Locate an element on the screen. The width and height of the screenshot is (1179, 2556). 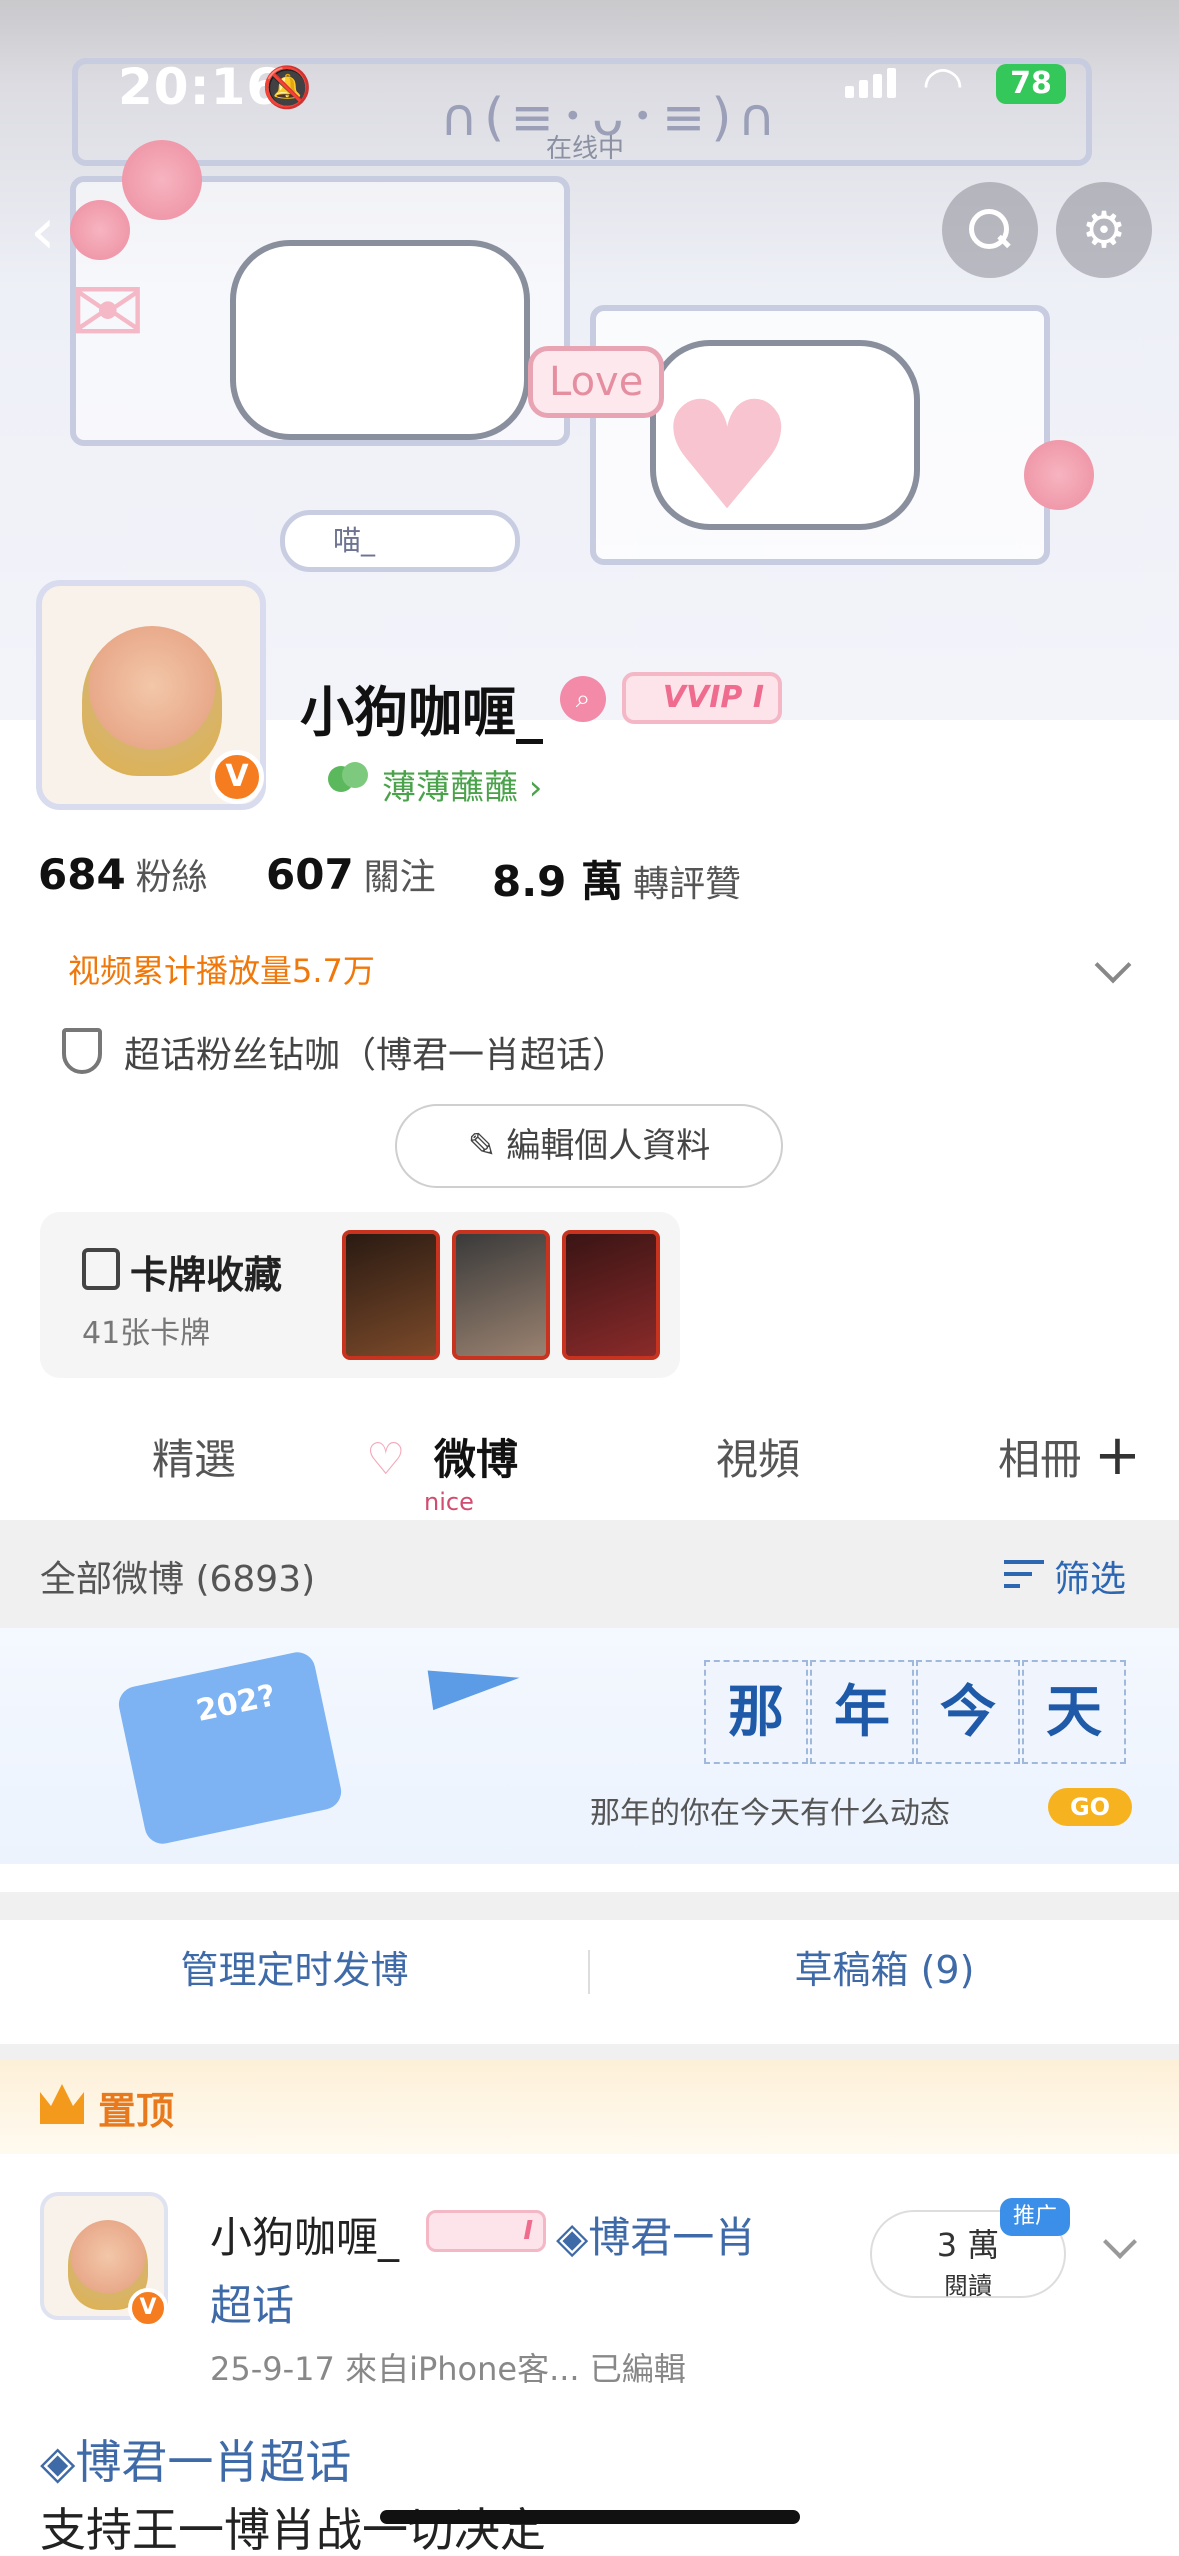
mute-bell-icon: 🔕 is located at coordinates (287, 88).